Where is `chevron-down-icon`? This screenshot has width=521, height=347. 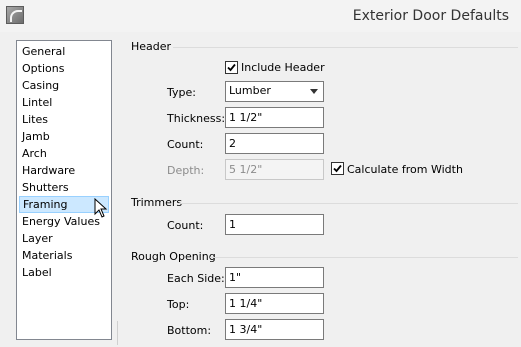 chevron-down-icon is located at coordinates (314, 91).